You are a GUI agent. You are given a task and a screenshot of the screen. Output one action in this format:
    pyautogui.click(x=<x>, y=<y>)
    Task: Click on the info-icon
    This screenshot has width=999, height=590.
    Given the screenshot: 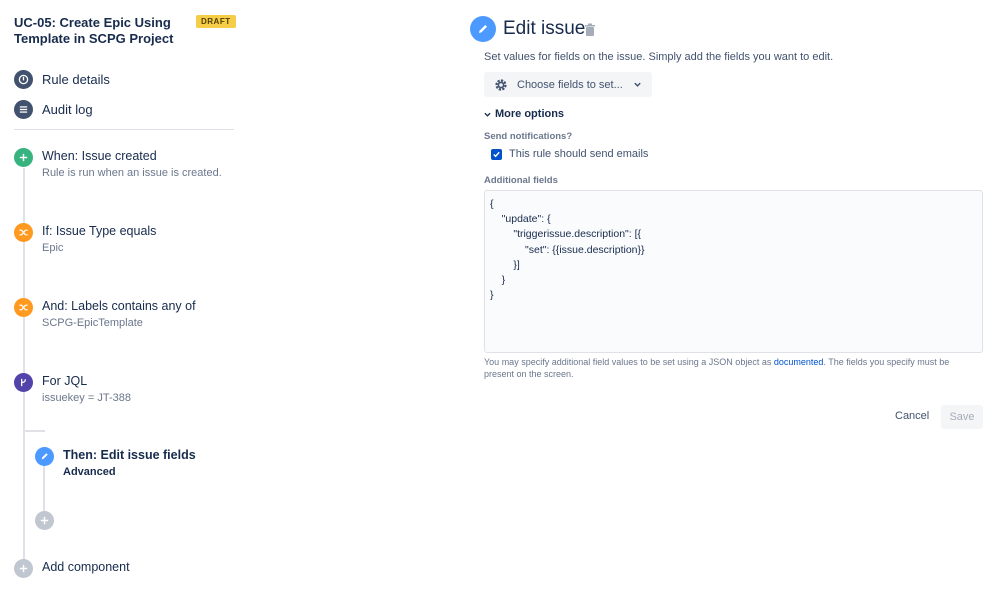 What is the action you would take?
    pyautogui.click(x=23, y=79)
    